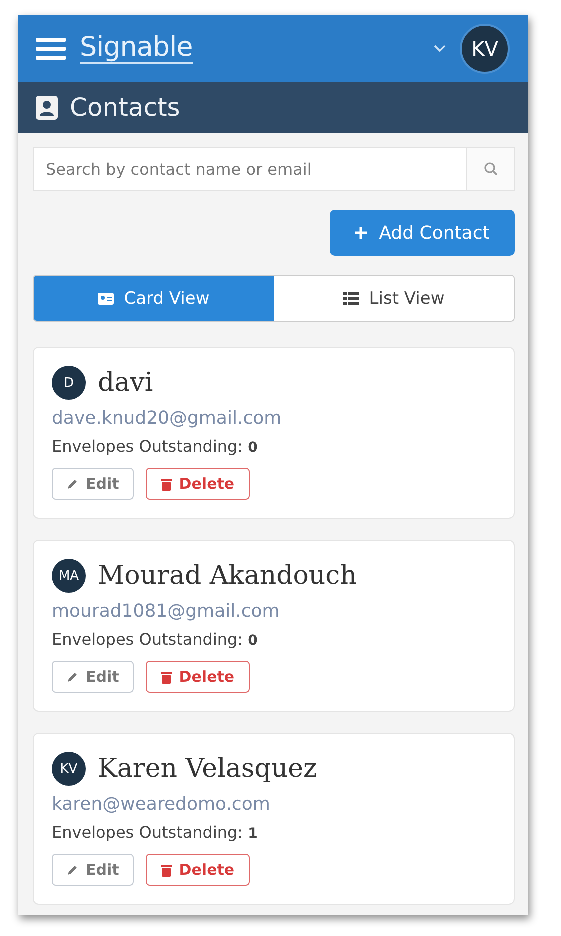 This screenshot has height=936, width=561. Describe the element at coordinates (422, 233) in the screenshot. I see `add-contact-button: Add Contact` at that location.